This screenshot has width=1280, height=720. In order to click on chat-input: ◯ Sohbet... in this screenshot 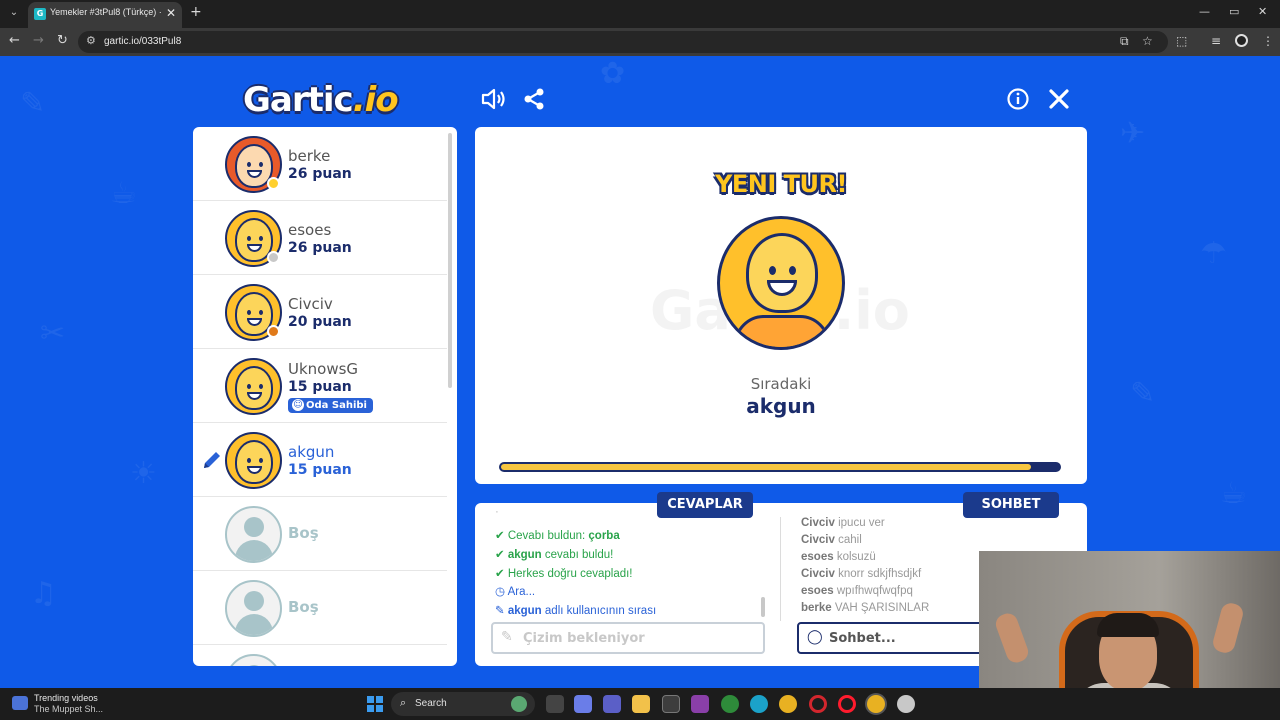, I will do `click(892, 638)`.